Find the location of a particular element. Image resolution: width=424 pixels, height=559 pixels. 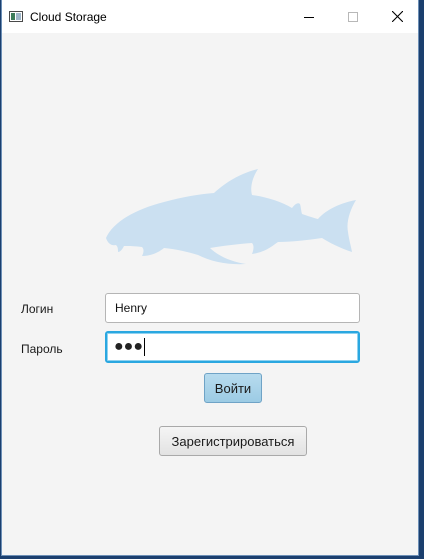

minimize-button is located at coordinates (309, 16).